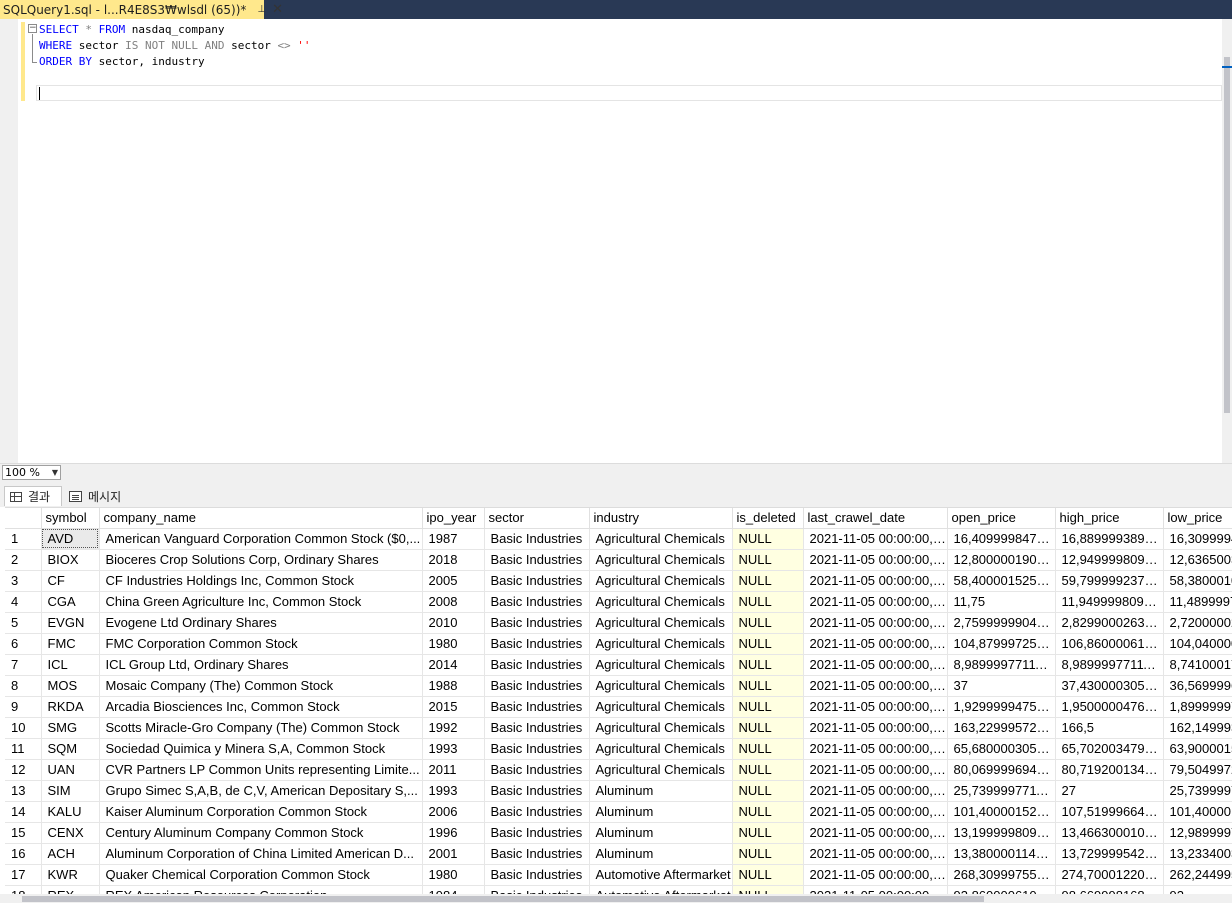 This screenshot has height=903, width=1232. Describe the element at coordinates (1109, 518) in the screenshot. I see `column-header-high-price: high_price` at that location.